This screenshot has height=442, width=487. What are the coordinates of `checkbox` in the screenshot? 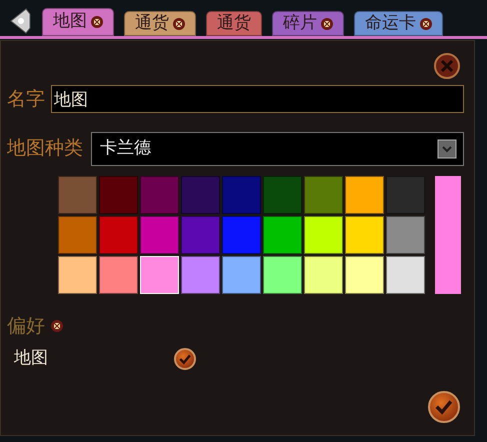 It's located at (185, 359).